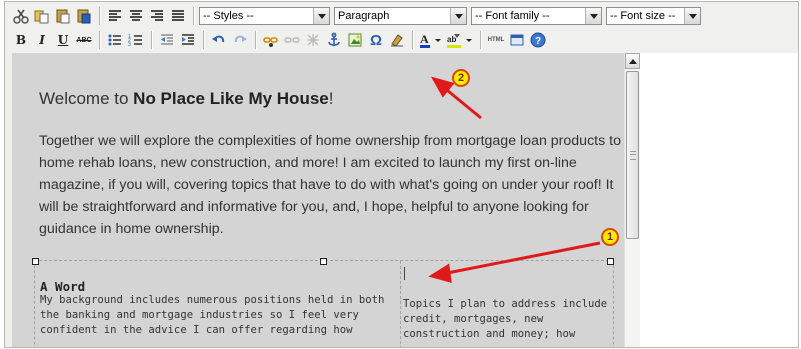  What do you see at coordinates (404, 273) in the screenshot?
I see `text-cursor` at bounding box center [404, 273].